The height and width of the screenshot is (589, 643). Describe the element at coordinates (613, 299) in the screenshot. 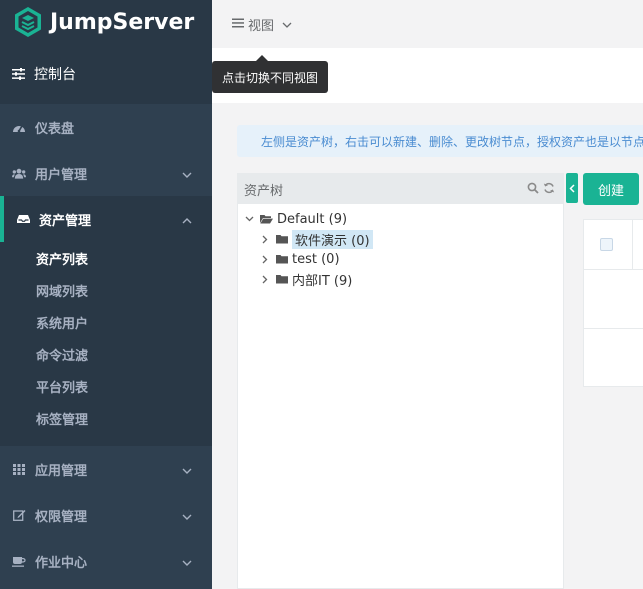

I see `table-row` at that location.